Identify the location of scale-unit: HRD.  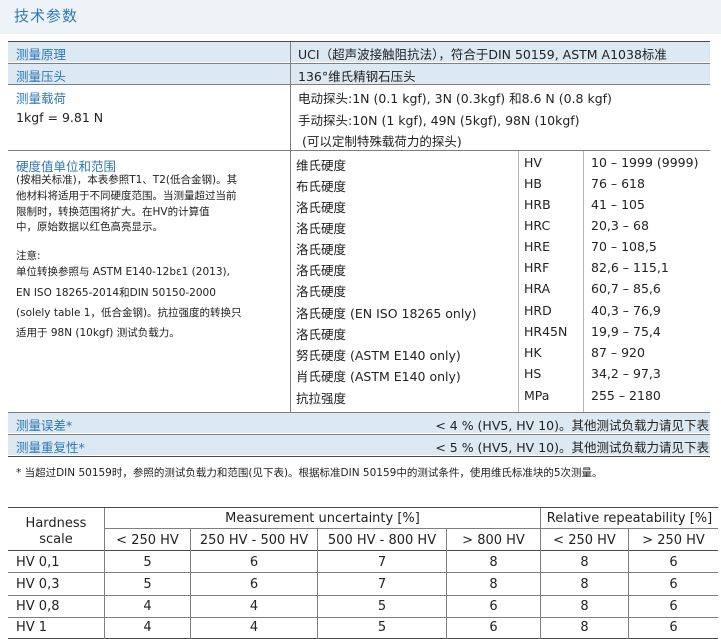
(538, 310).